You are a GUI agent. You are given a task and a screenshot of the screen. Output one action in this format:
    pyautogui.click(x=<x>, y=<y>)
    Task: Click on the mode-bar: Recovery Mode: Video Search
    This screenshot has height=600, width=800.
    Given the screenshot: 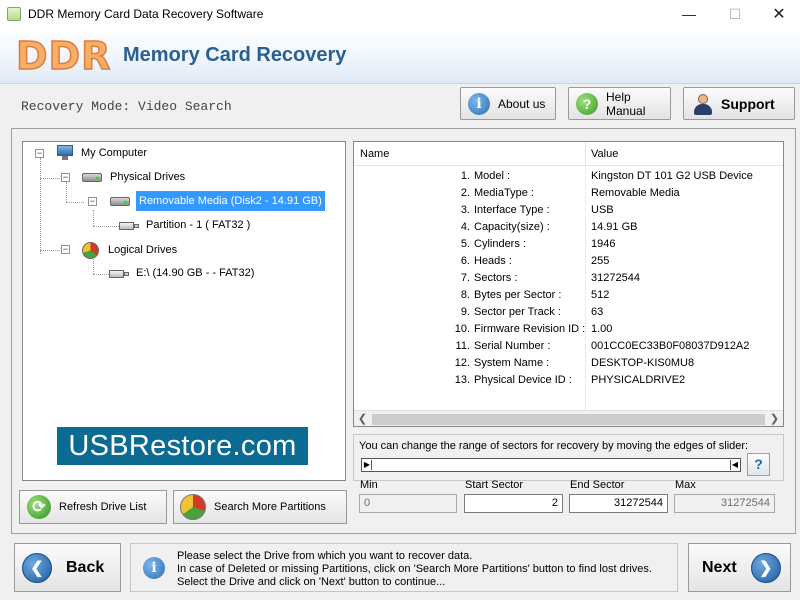 What is the action you would take?
    pyautogui.click(x=400, y=106)
    